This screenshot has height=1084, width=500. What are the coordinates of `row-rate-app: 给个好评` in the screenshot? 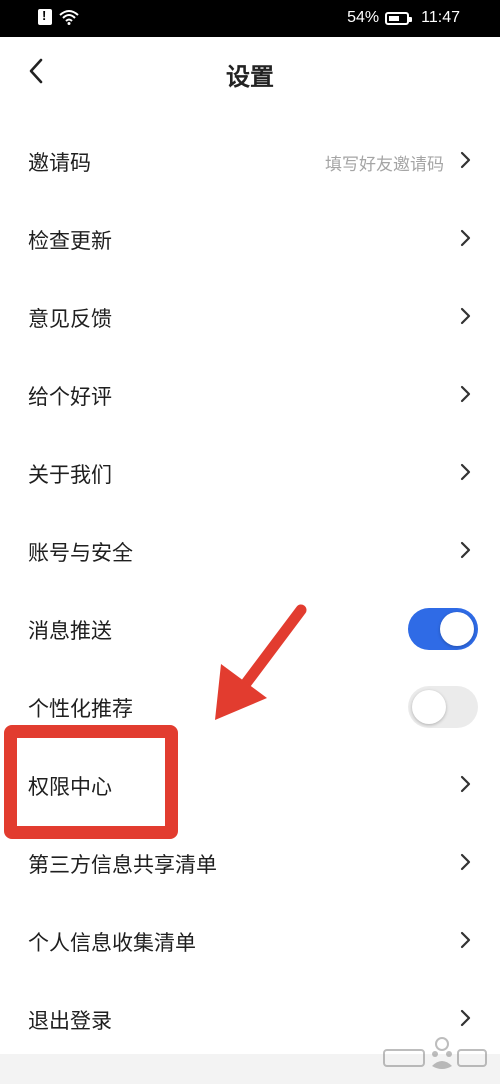 It's located at (250, 394).